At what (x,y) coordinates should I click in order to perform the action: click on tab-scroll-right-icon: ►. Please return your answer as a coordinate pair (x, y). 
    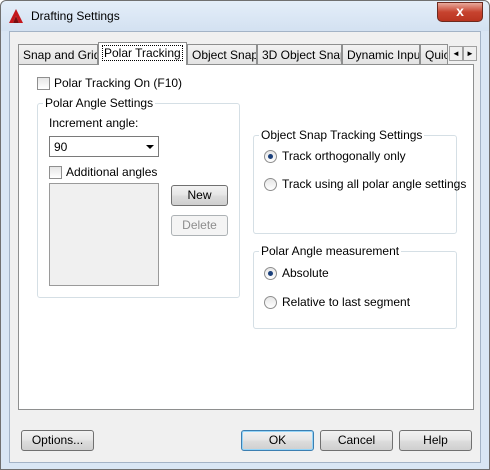
    Looking at the image, I should click on (470, 53).